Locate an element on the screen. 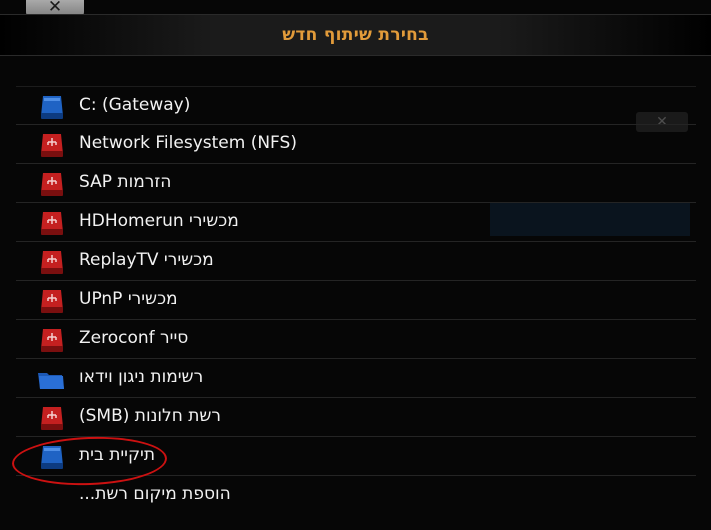 Image resolution: width=711 pixels, height=530 pixels. list-item-smb: (SMB) רשת חלונות is located at coordinates (356, 417).